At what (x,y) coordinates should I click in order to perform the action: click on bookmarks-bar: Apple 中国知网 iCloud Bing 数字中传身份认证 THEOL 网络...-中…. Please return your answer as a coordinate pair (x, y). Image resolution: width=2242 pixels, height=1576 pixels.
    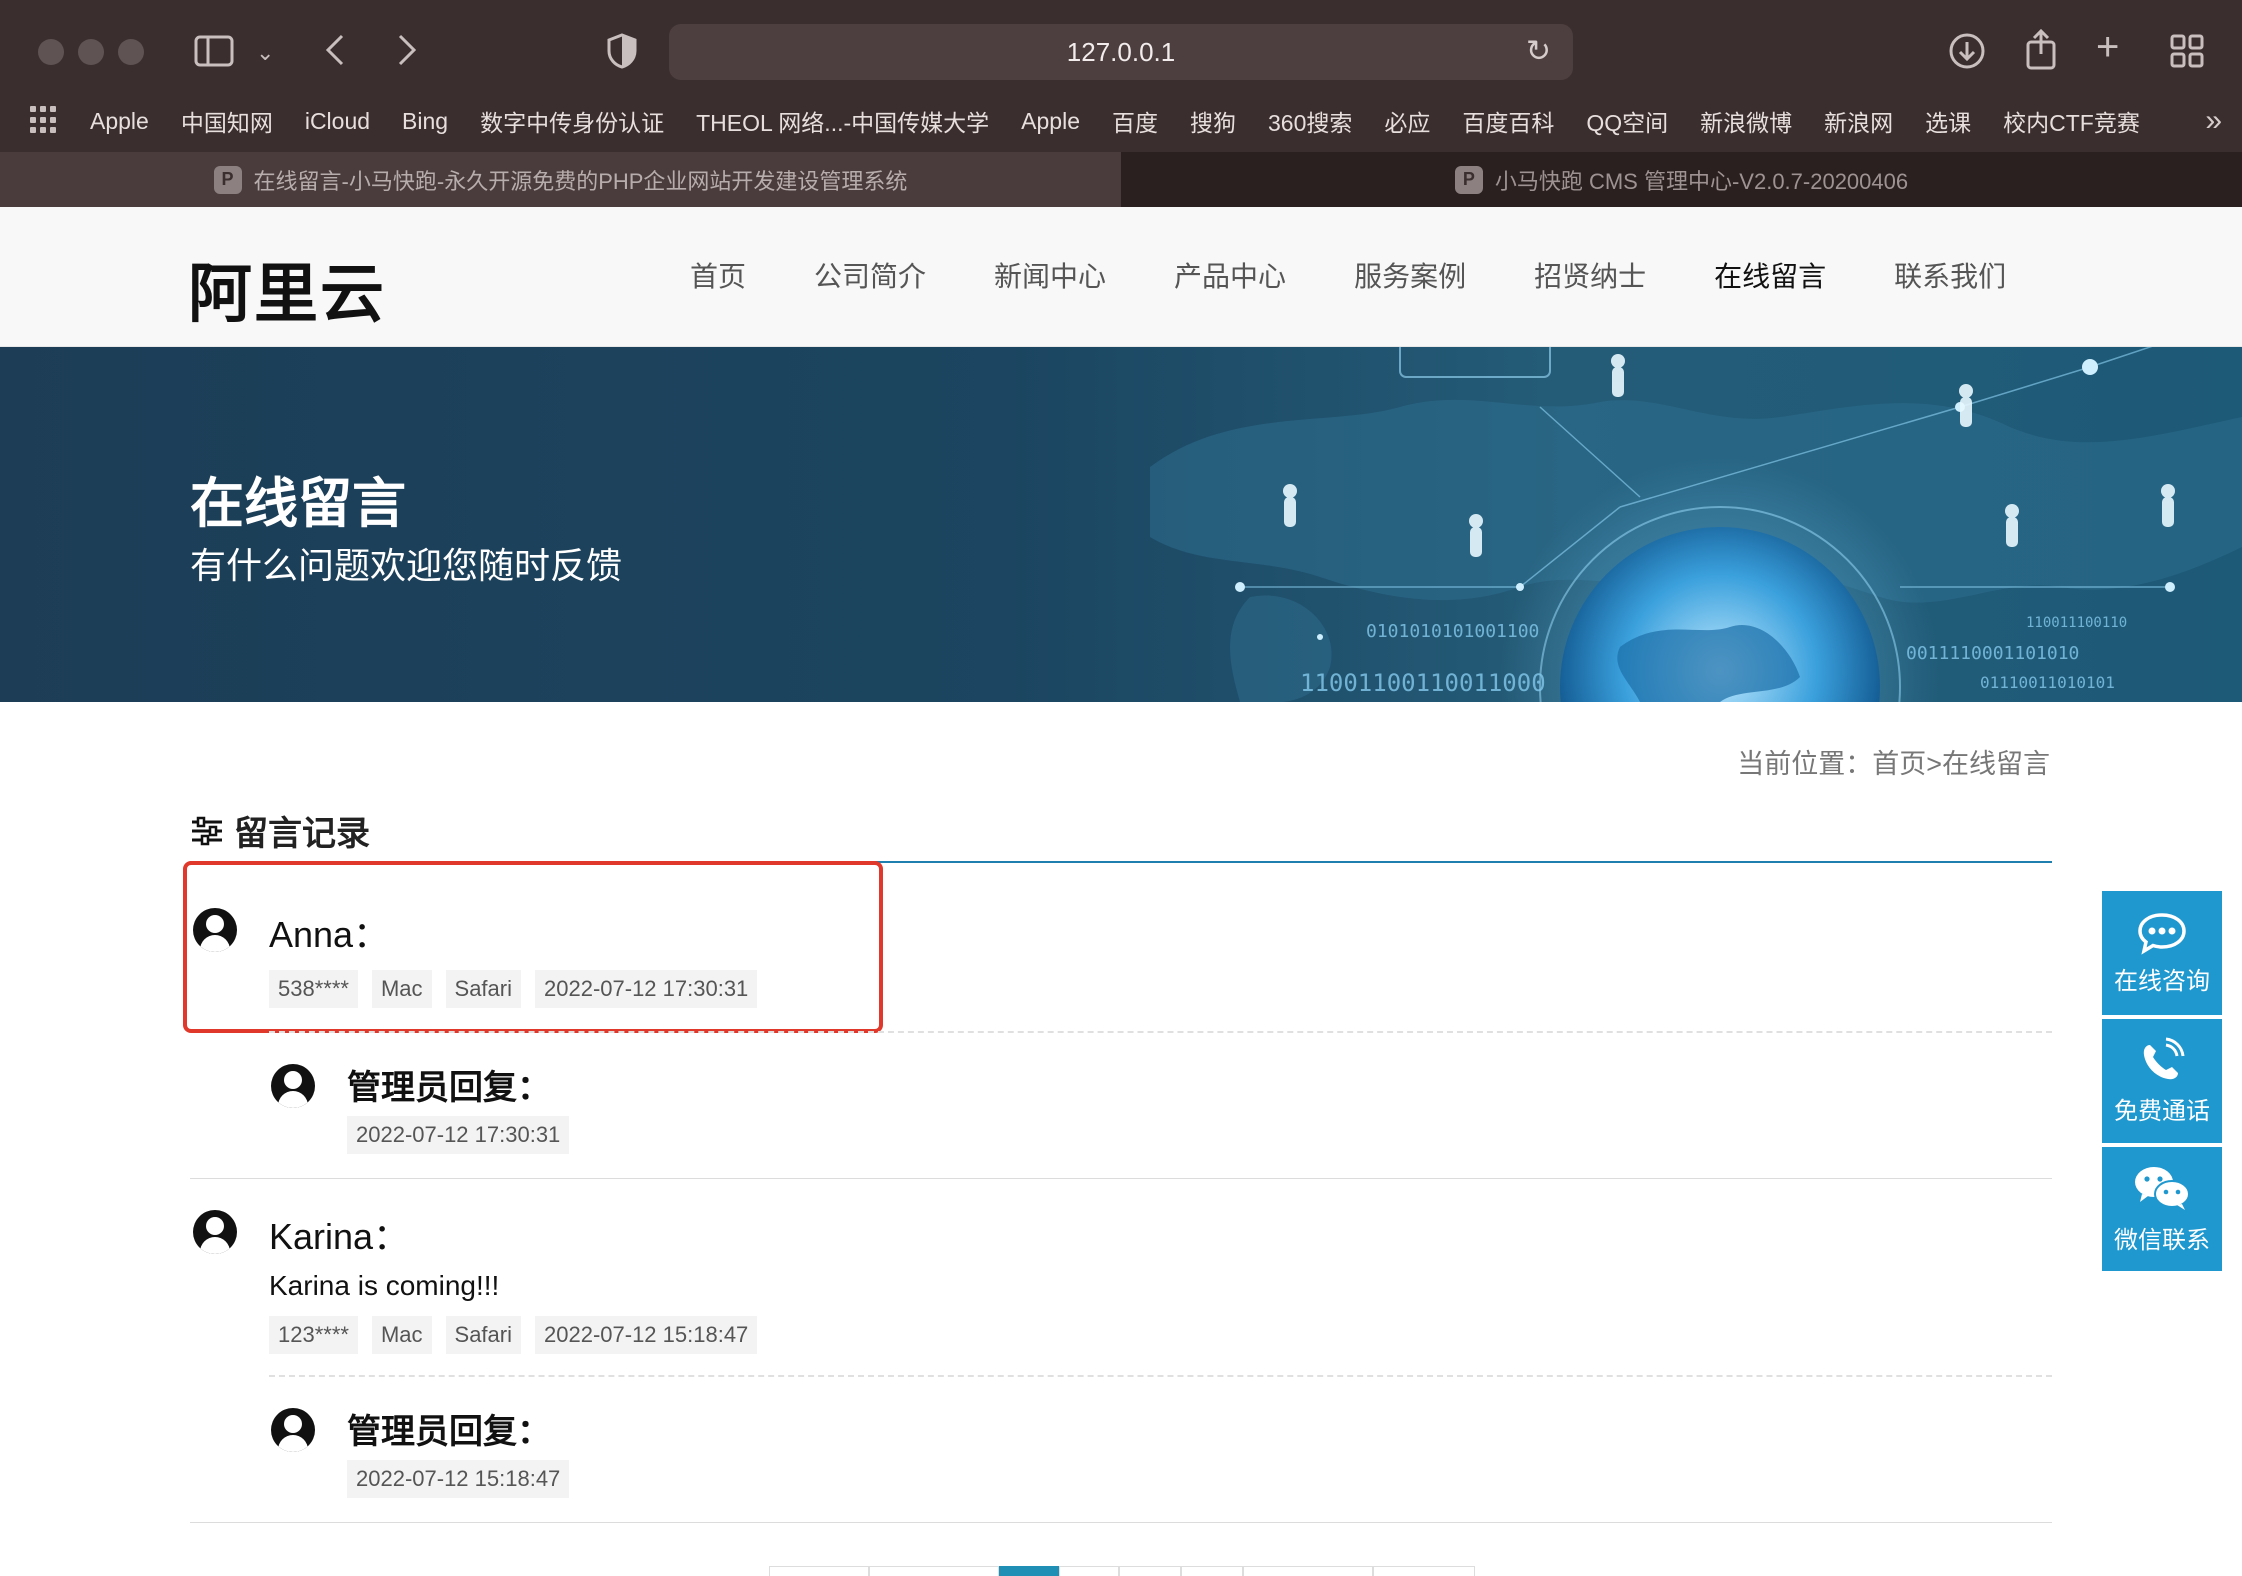
    Looking at the image, I should click on (1115, 121).